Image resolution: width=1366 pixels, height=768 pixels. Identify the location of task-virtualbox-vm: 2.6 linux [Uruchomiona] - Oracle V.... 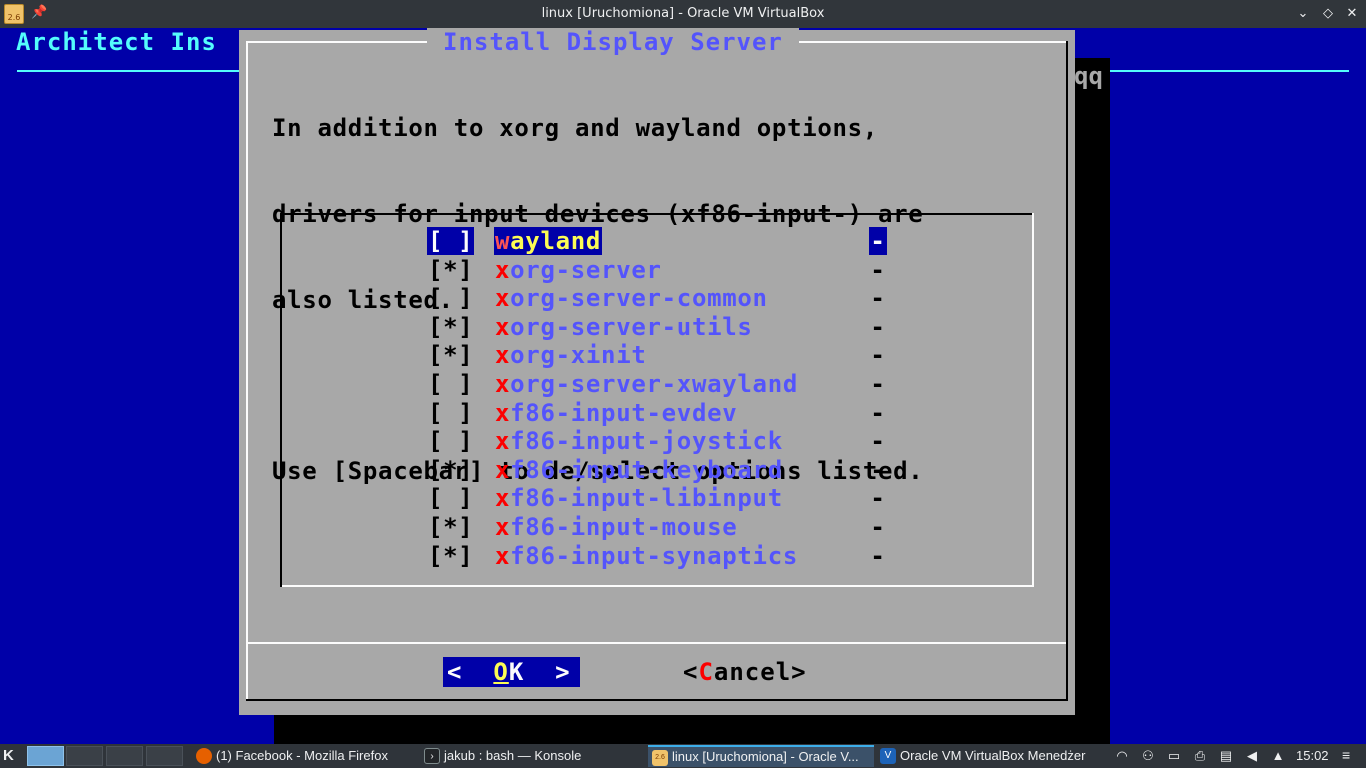
(761, 756).